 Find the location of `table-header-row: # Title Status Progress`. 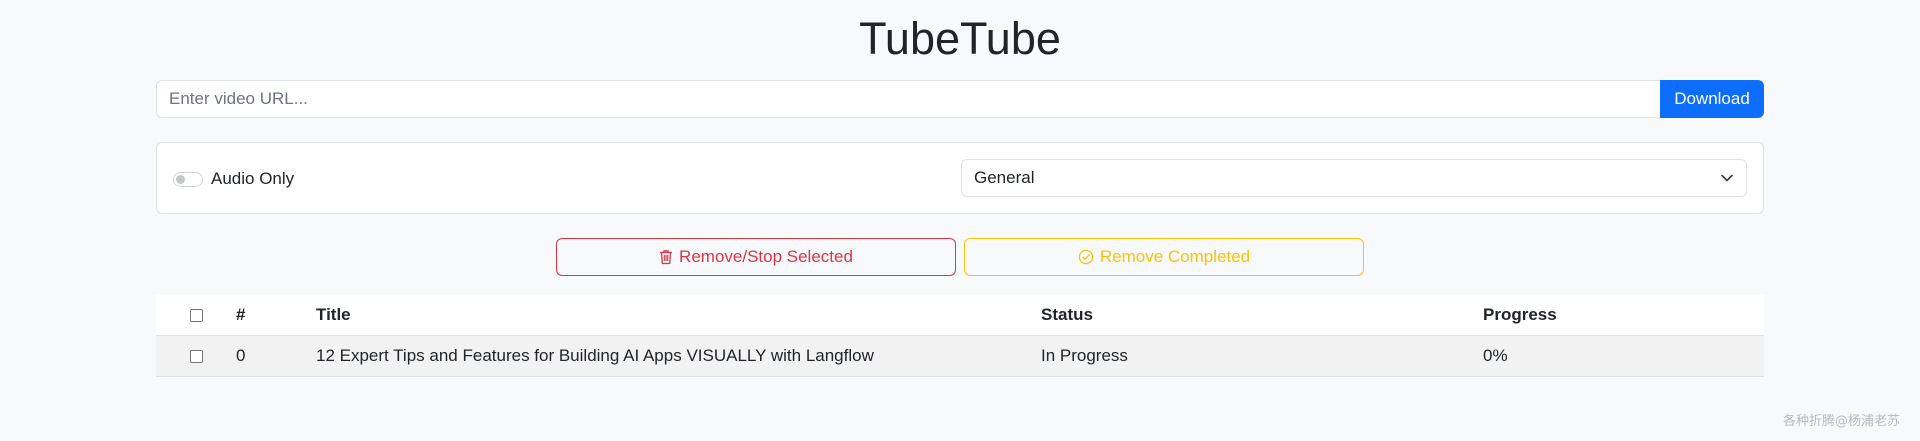

table-header-row: # Title Status Progress is located at coordinates (960, 315).